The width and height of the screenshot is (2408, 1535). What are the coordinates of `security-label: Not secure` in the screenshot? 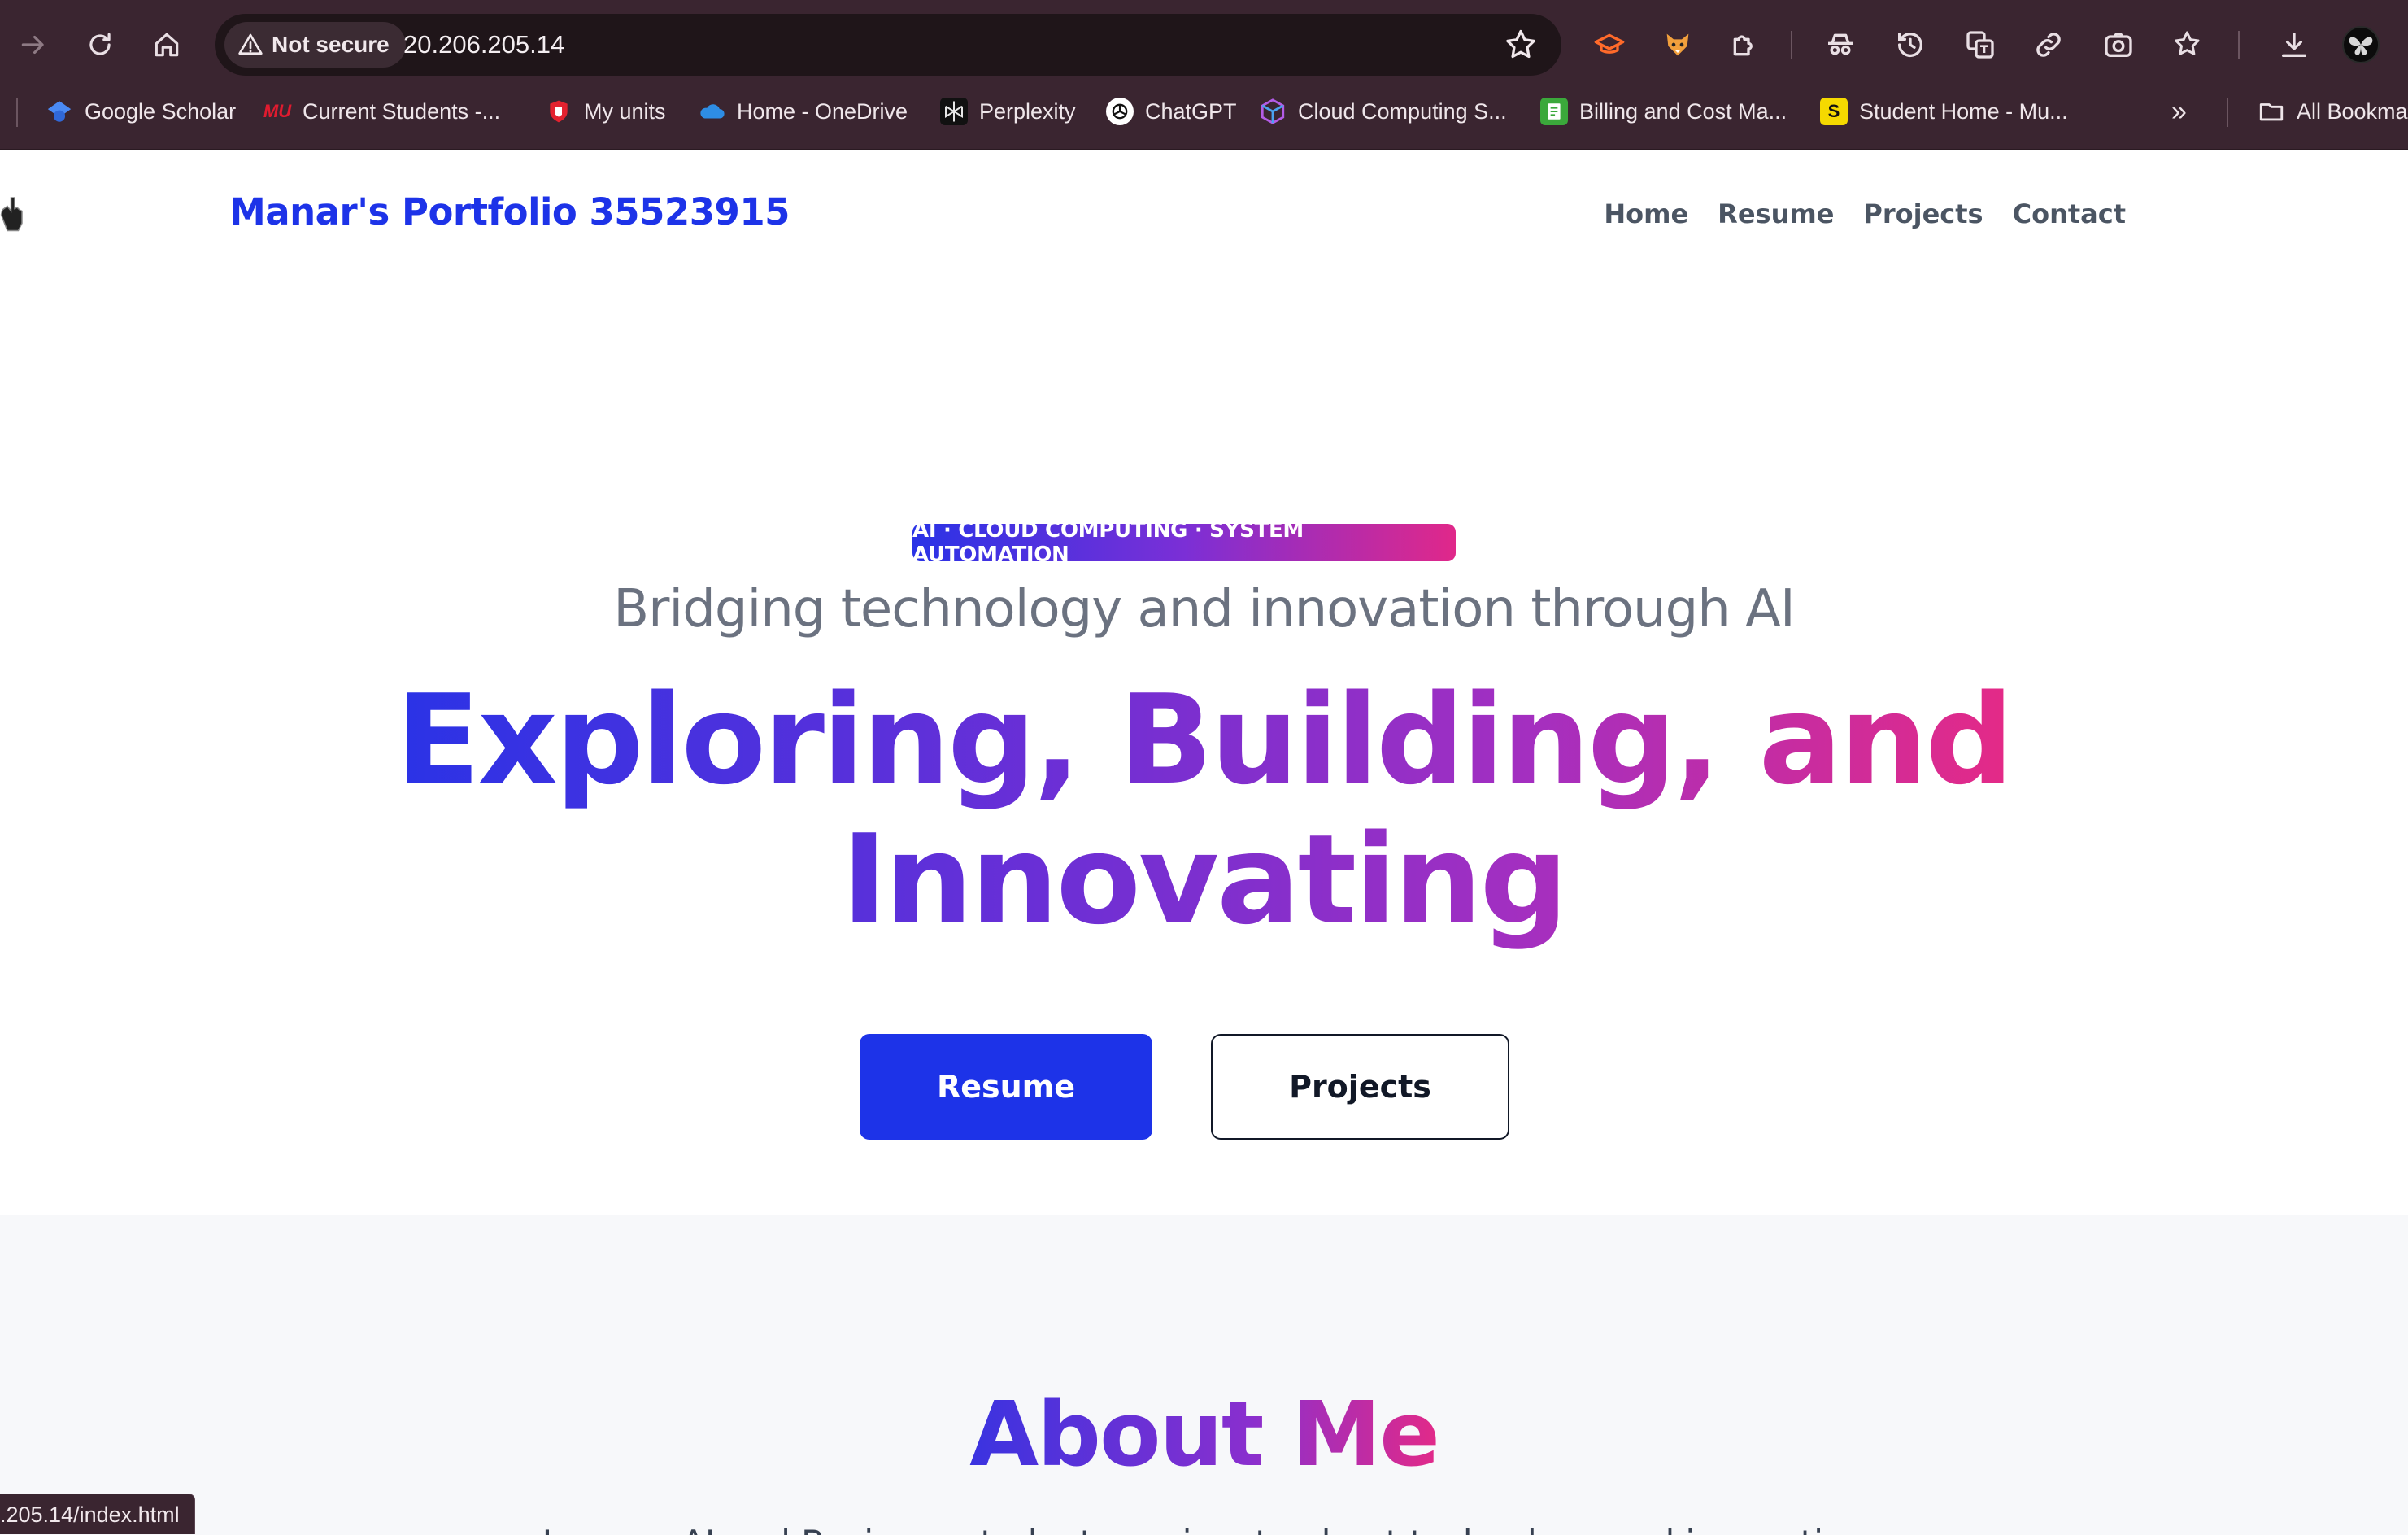 It's located at (331, 44).